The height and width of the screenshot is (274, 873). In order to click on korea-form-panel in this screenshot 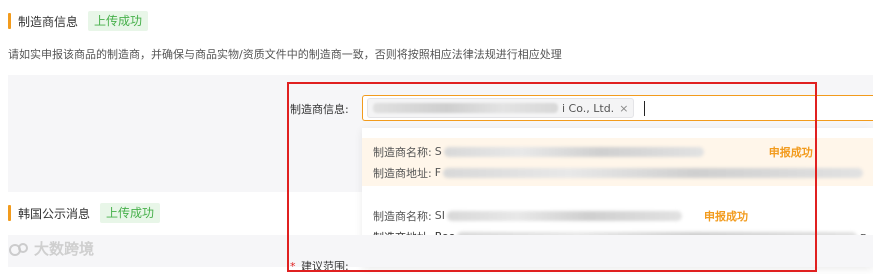, I will do `click(440, 251)`.